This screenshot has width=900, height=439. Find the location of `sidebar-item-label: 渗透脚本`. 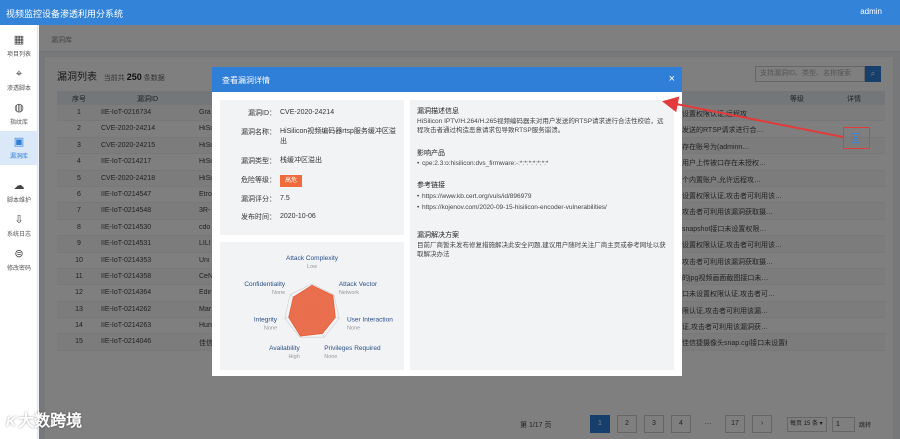

sidebar-item-label: 渗透脚本 is located at coordinates (18, 89).